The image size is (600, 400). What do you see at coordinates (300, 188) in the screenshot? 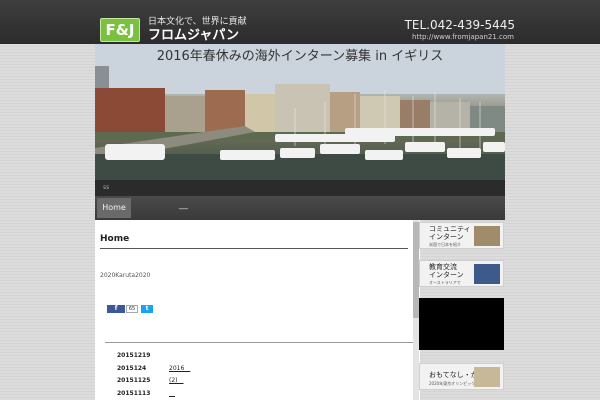
I see `banner-caption-strip: ss` at bounding box center [300, 188].